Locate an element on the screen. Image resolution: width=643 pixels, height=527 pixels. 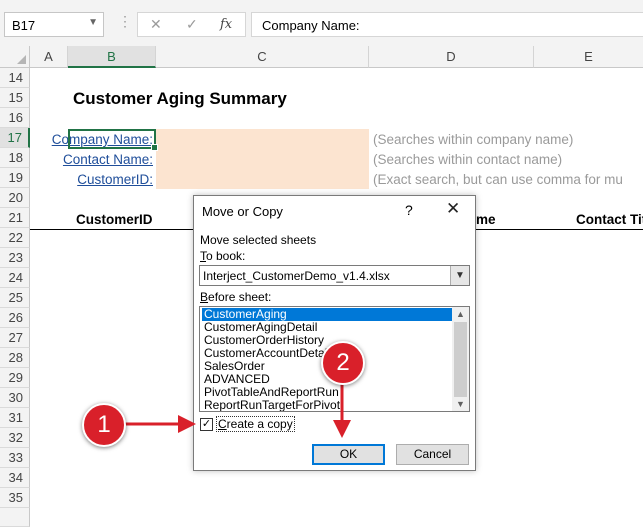
annotation-arrows is located at coordinates (236, 405).